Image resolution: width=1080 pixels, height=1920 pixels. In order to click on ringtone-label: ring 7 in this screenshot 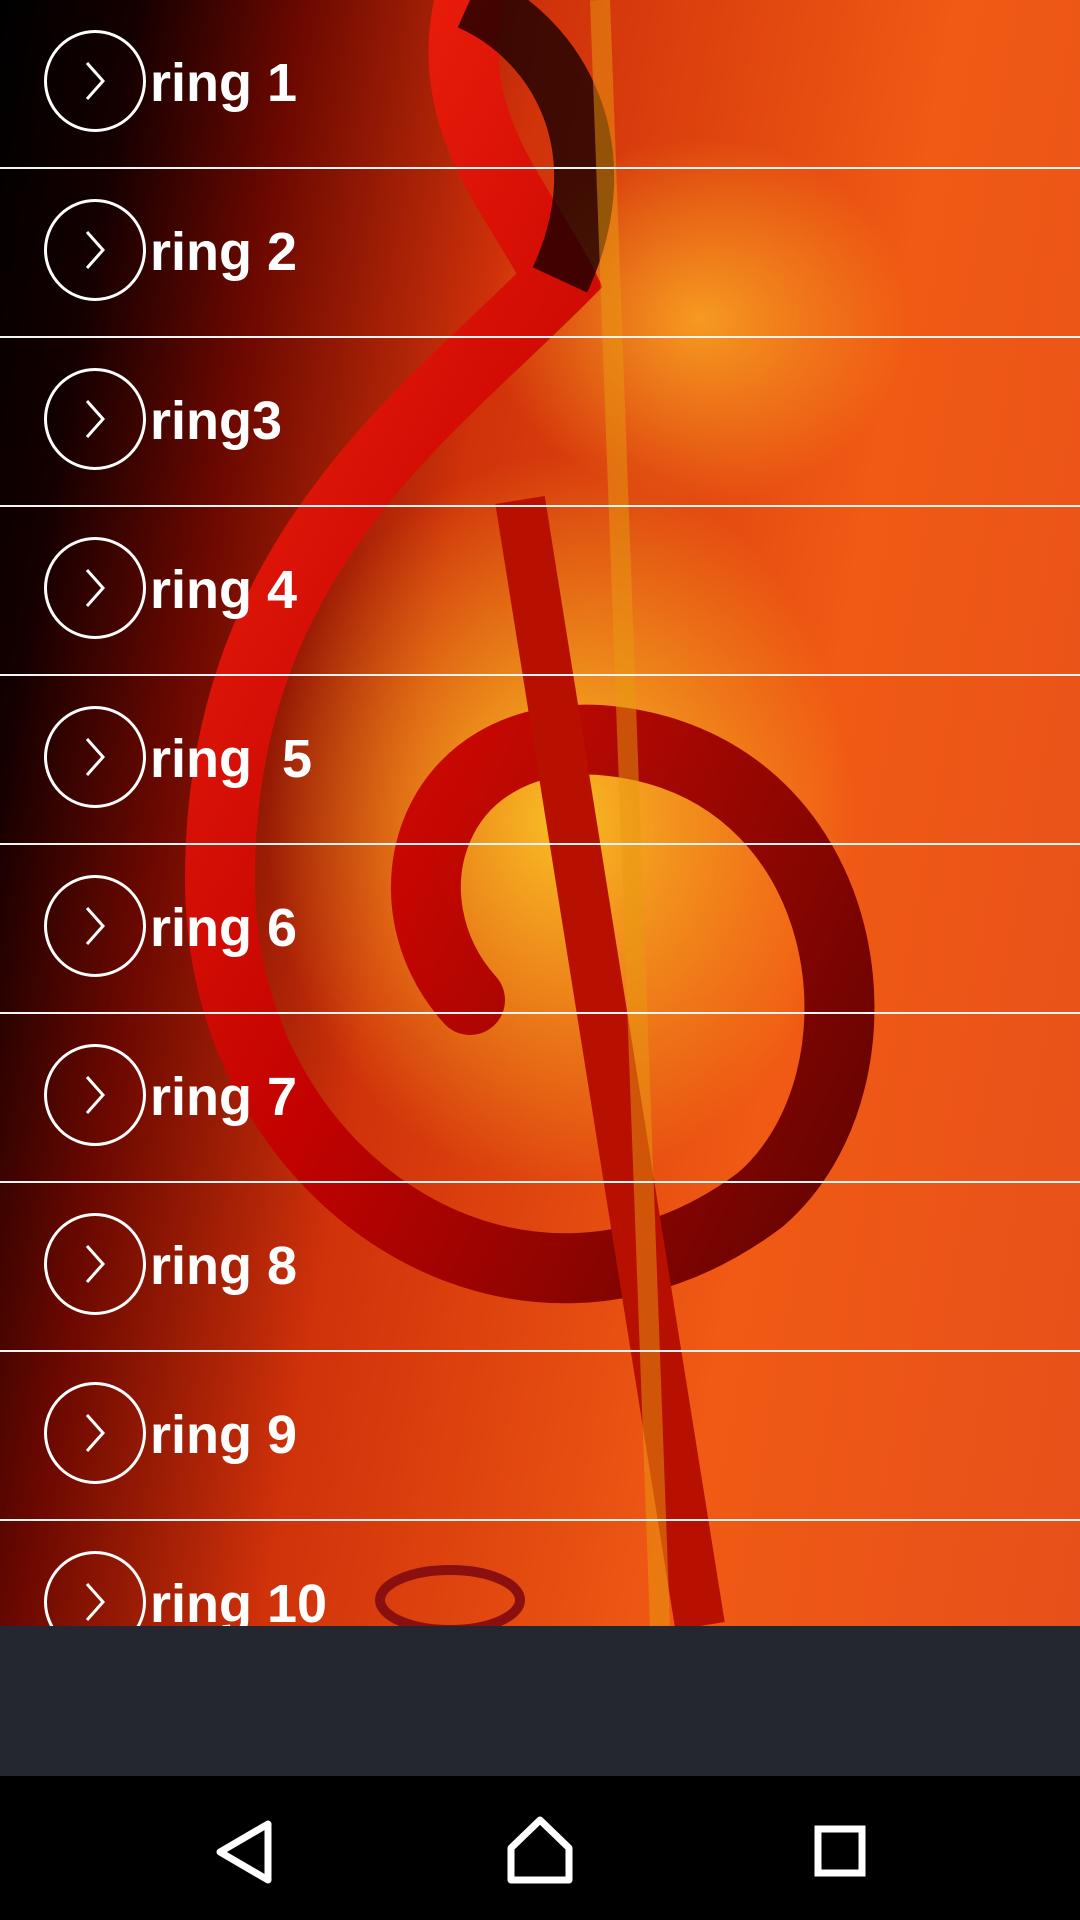, I will do `click(224, 1097)`.